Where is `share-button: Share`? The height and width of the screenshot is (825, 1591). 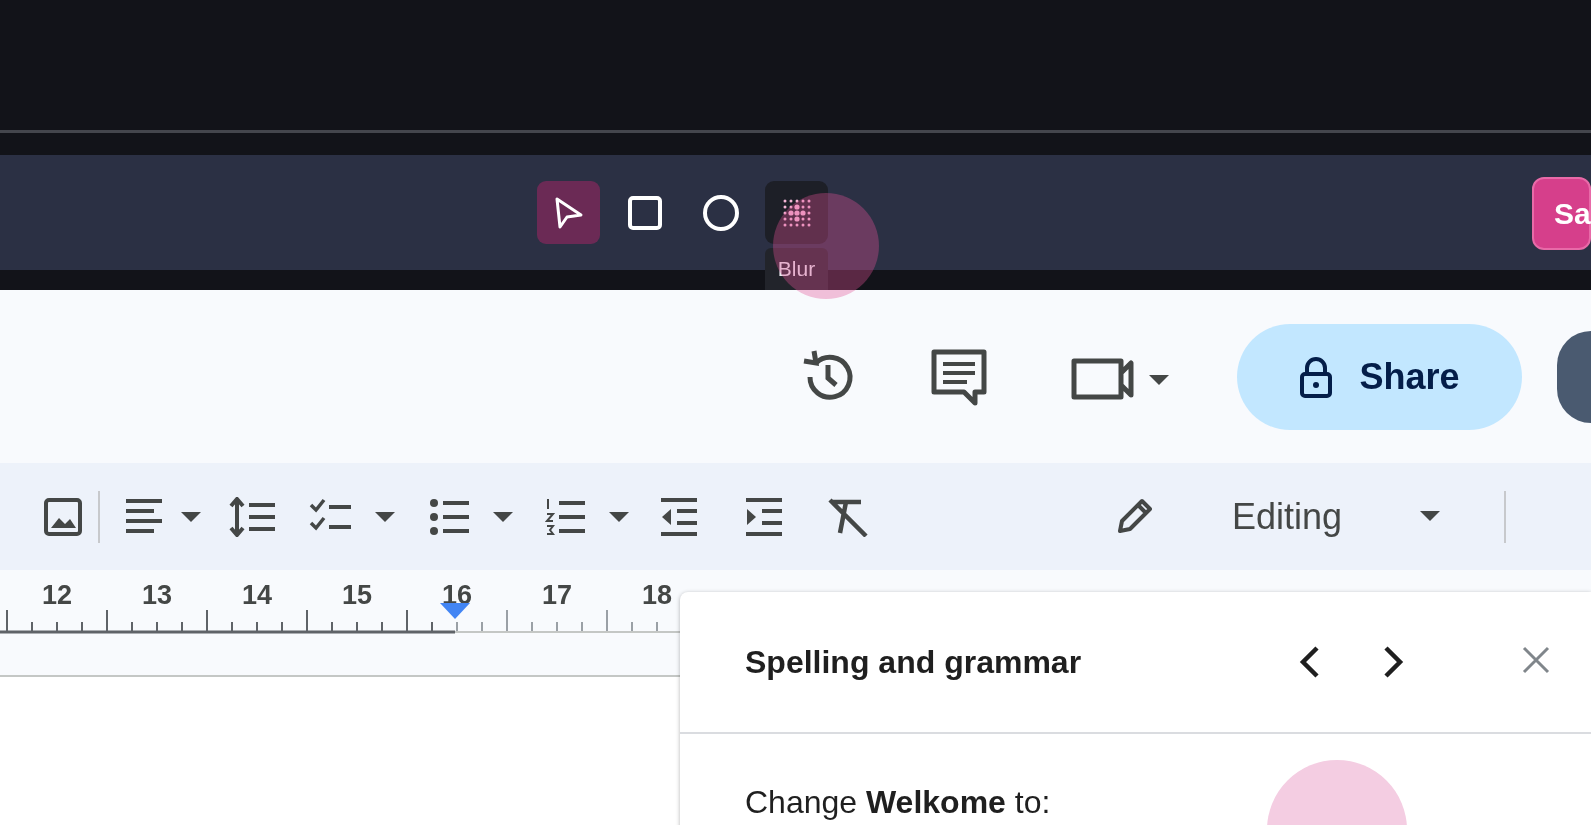
share-button: Share is located at coordinates (1379, 376).